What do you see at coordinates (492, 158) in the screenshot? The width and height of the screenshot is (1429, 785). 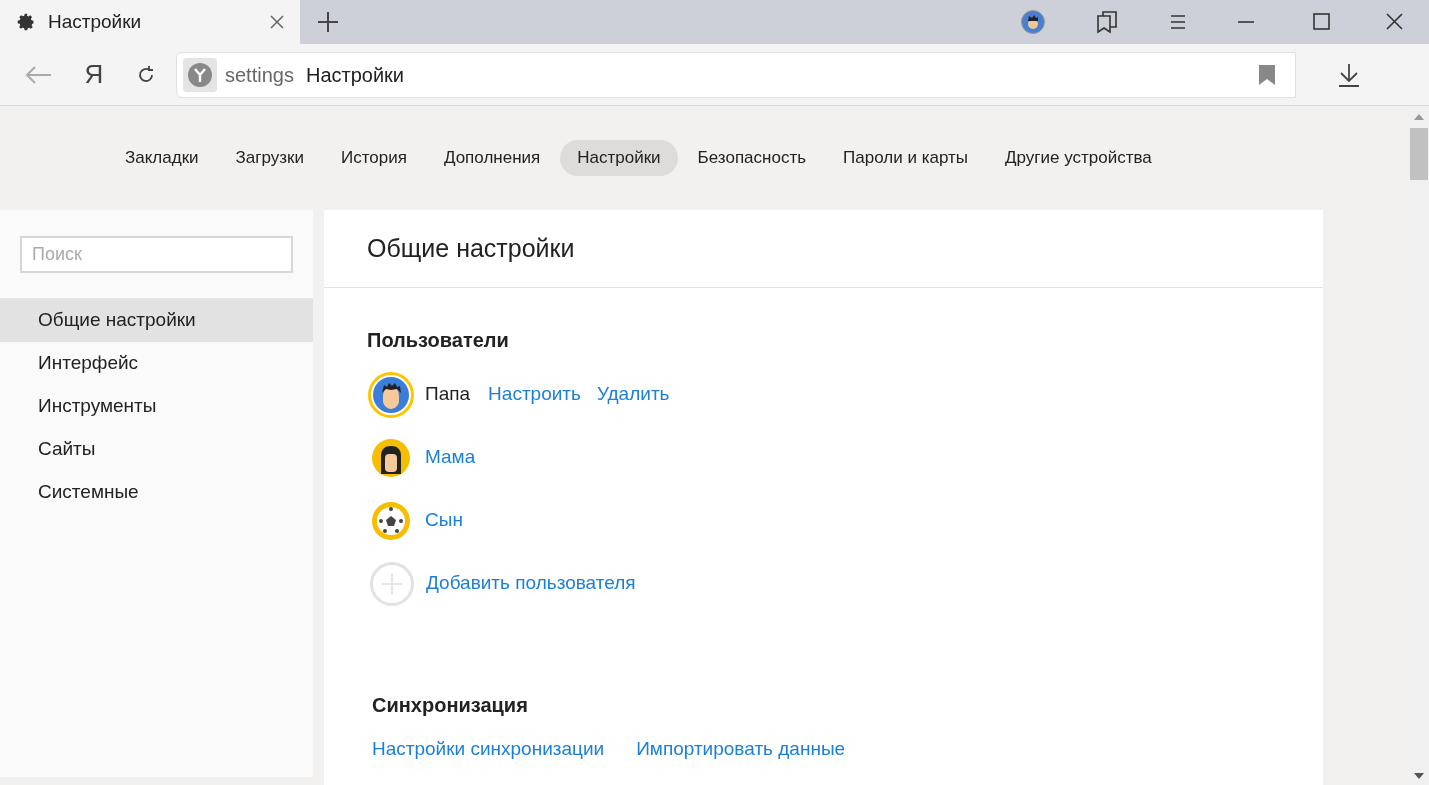 I see `nav-tab: Дополнения` at bounding box center [492, 158].